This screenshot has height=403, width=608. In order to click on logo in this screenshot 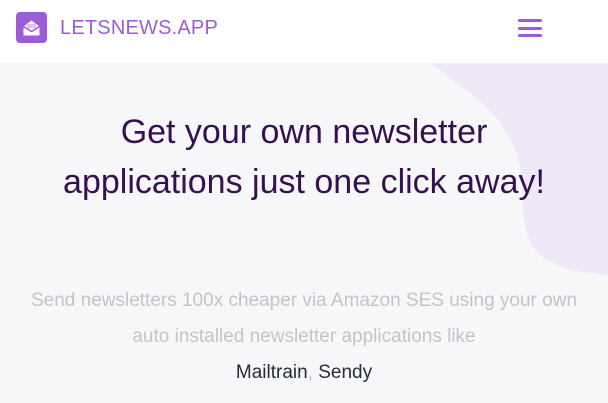, I will do `click(31, 27)`.